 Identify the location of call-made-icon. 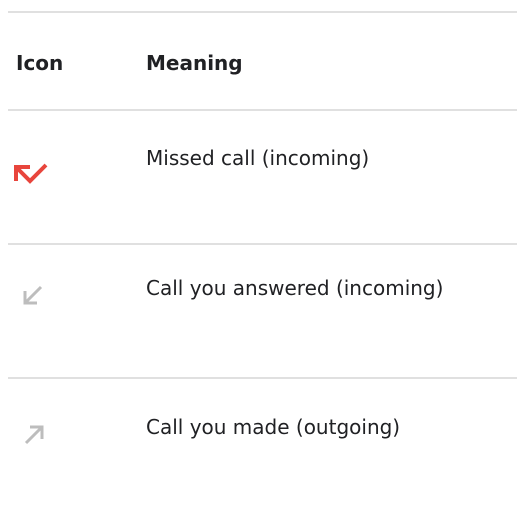
(38, 434).